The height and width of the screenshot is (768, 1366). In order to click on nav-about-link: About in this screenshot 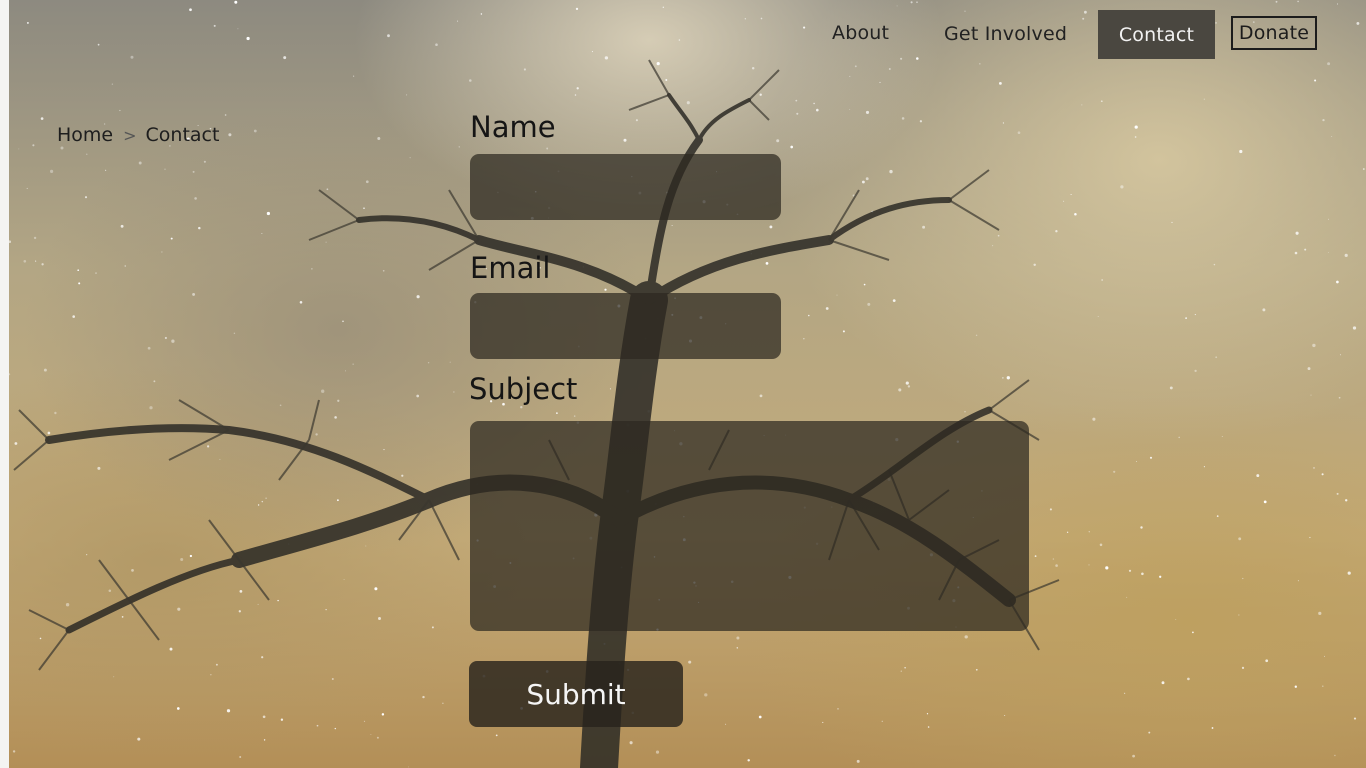, I will do `click(860, 33)`.